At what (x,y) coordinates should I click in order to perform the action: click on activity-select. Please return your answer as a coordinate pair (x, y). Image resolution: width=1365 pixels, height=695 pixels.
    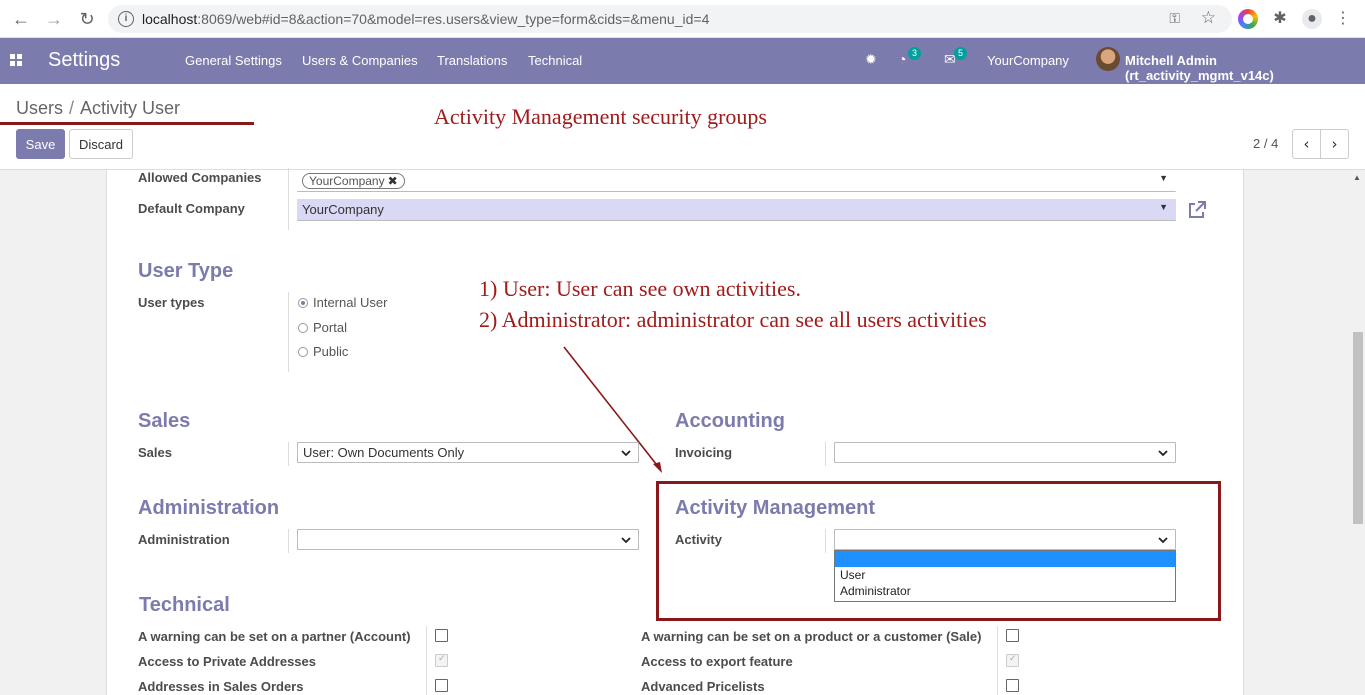
    Looking at the image, I should click on (1005, 539).